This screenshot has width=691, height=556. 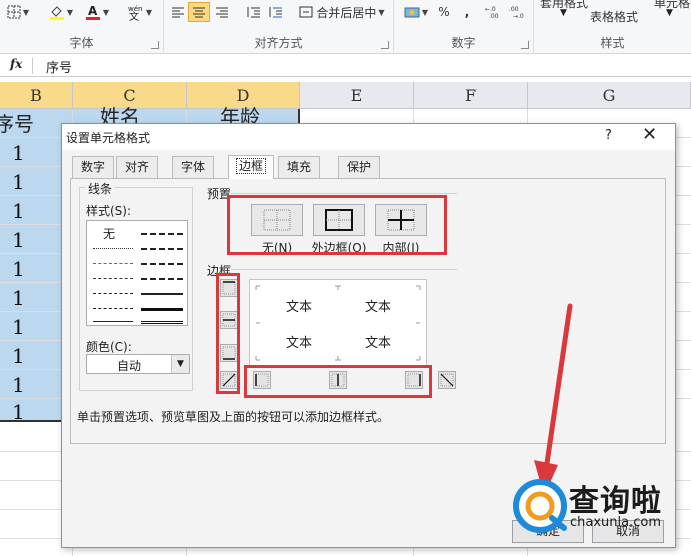 What do you see at coordinates (100, 188) in the screenshot?
I see `line-group-label: 线条` at bounding box center [100, 188].